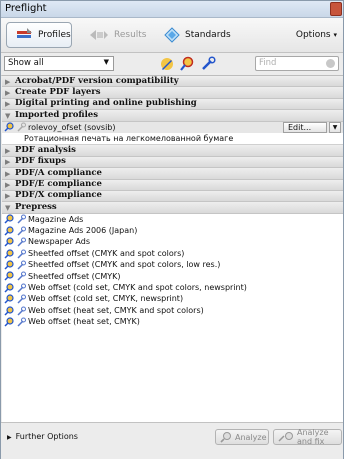  Describe the element at coordinates (45, 149) in the screenshot. I see `category-label: PDF analysis` at that location.